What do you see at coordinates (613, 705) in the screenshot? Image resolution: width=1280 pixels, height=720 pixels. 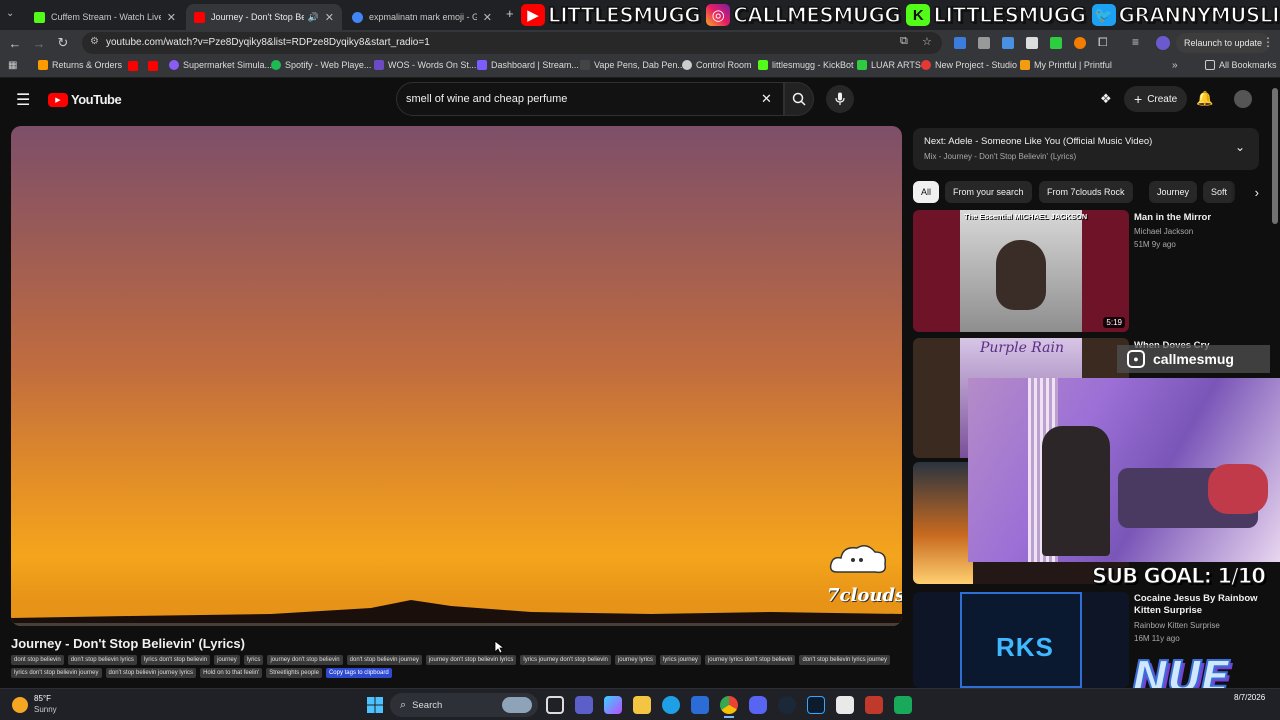 I see `copilot-icon` at bounding box center [613, 705].